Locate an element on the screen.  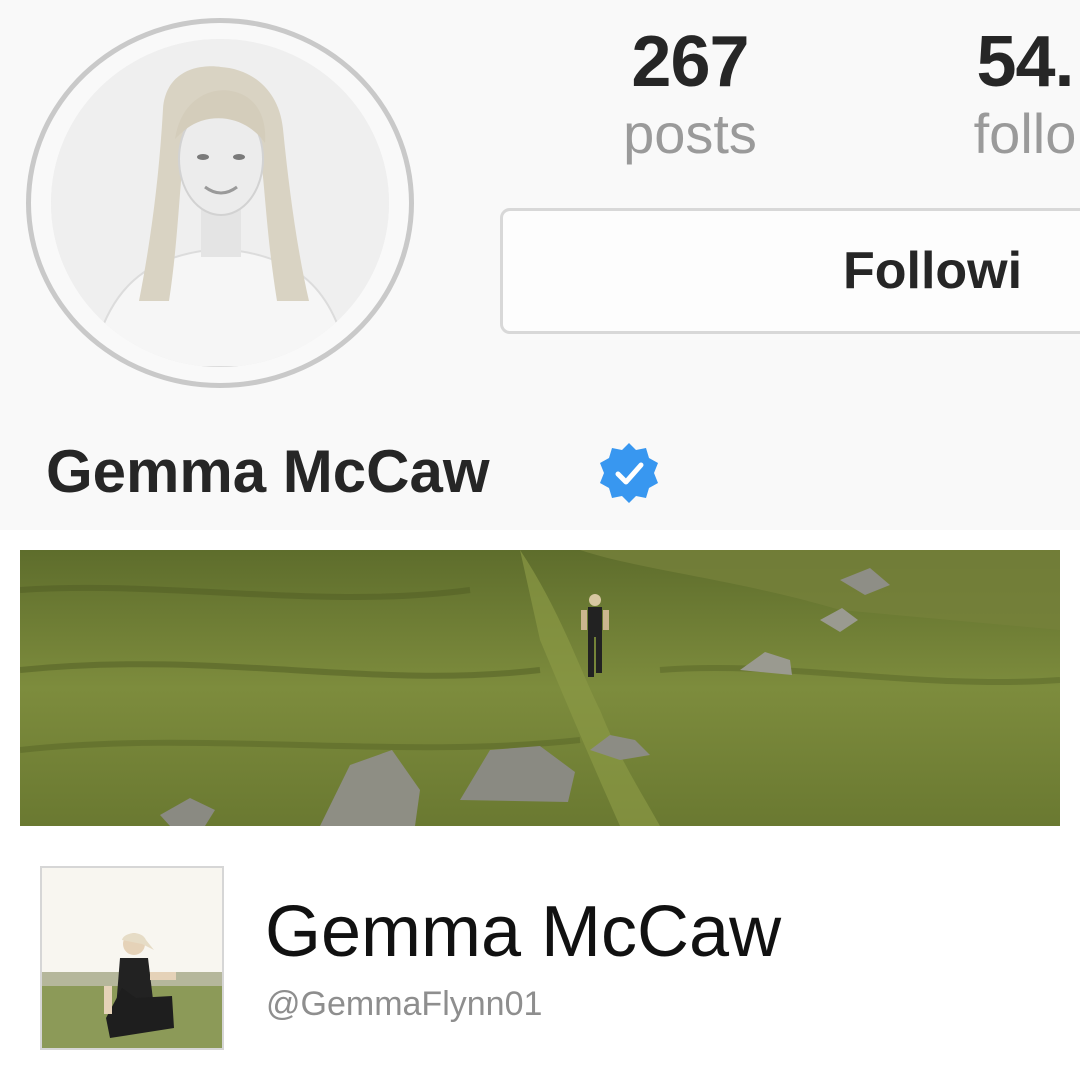
posts-label: posts is located at coordinates (690, 133).